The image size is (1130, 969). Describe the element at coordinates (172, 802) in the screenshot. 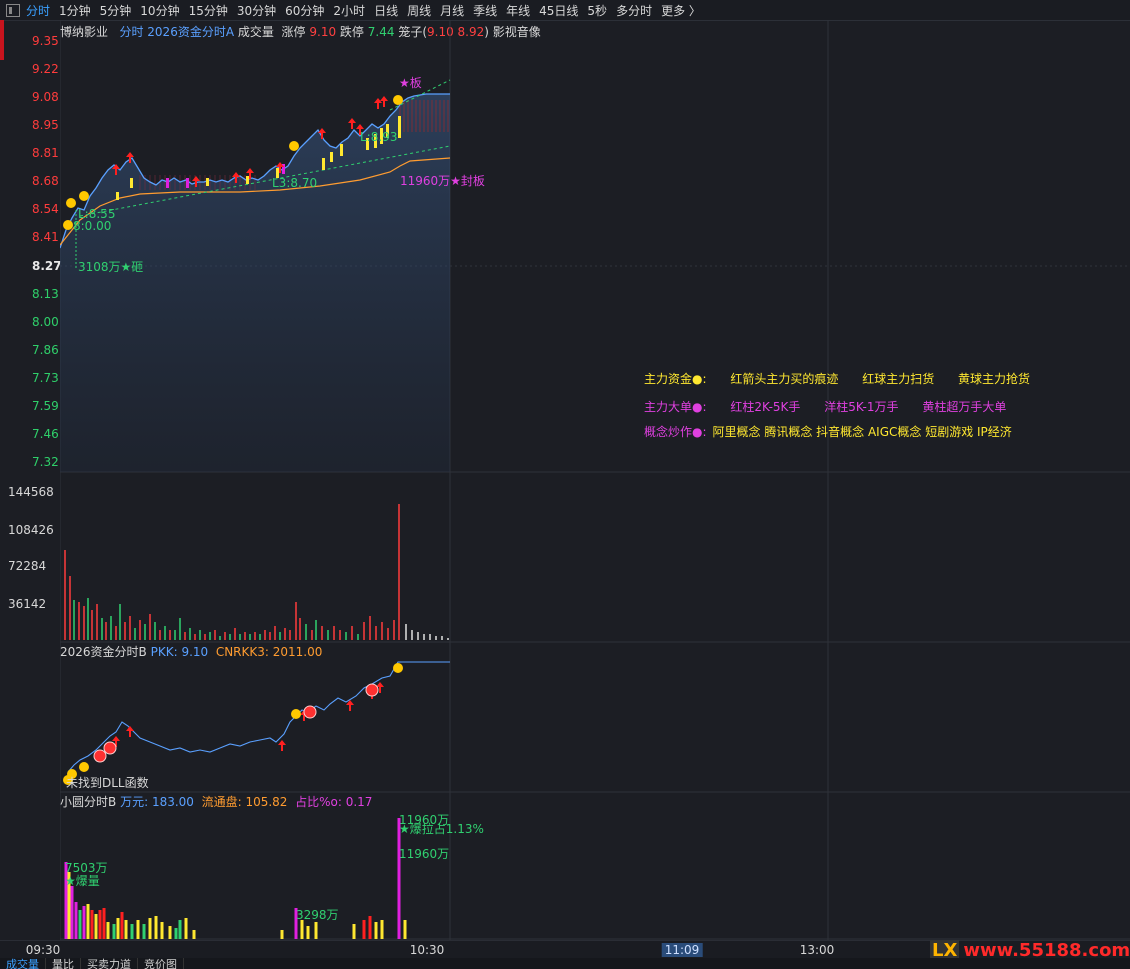

I see `wanyuan-value: 183.00` at that location.